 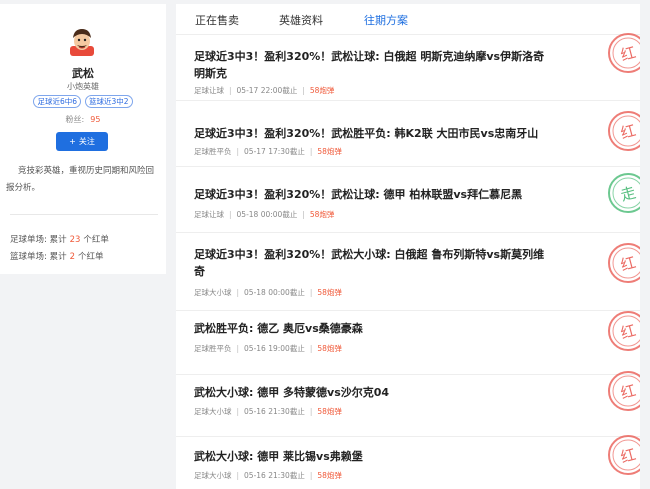 What do you see at coordinates (95, 119) in the screenshot?
I see `fans-count: 95` at bounding box center [95, 119].